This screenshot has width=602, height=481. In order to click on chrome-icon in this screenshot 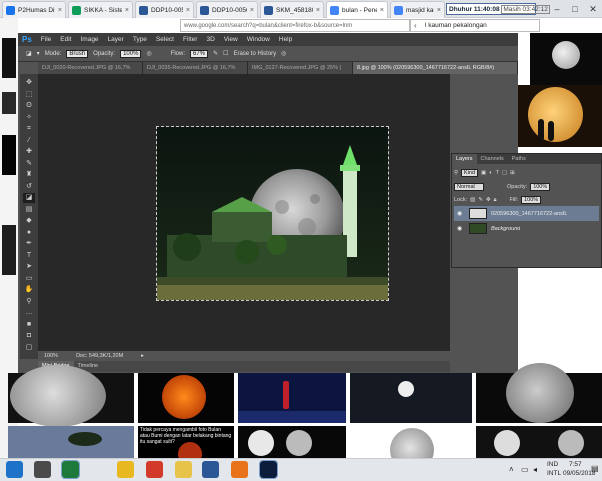, I will do `click(125, 469)`.